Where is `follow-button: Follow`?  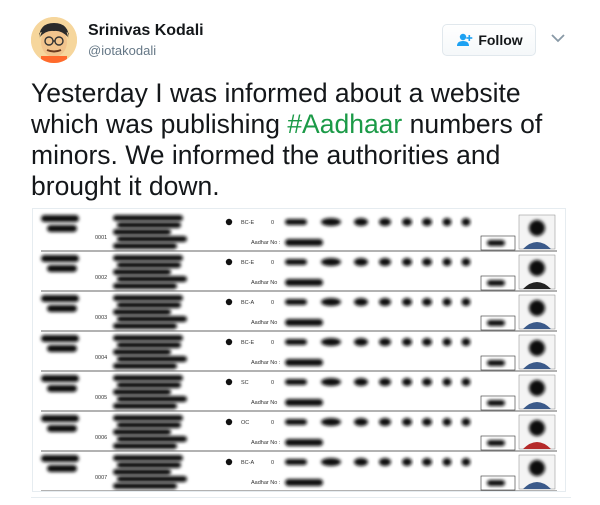
follow-button: Follow is located at coordinates (489, 40).